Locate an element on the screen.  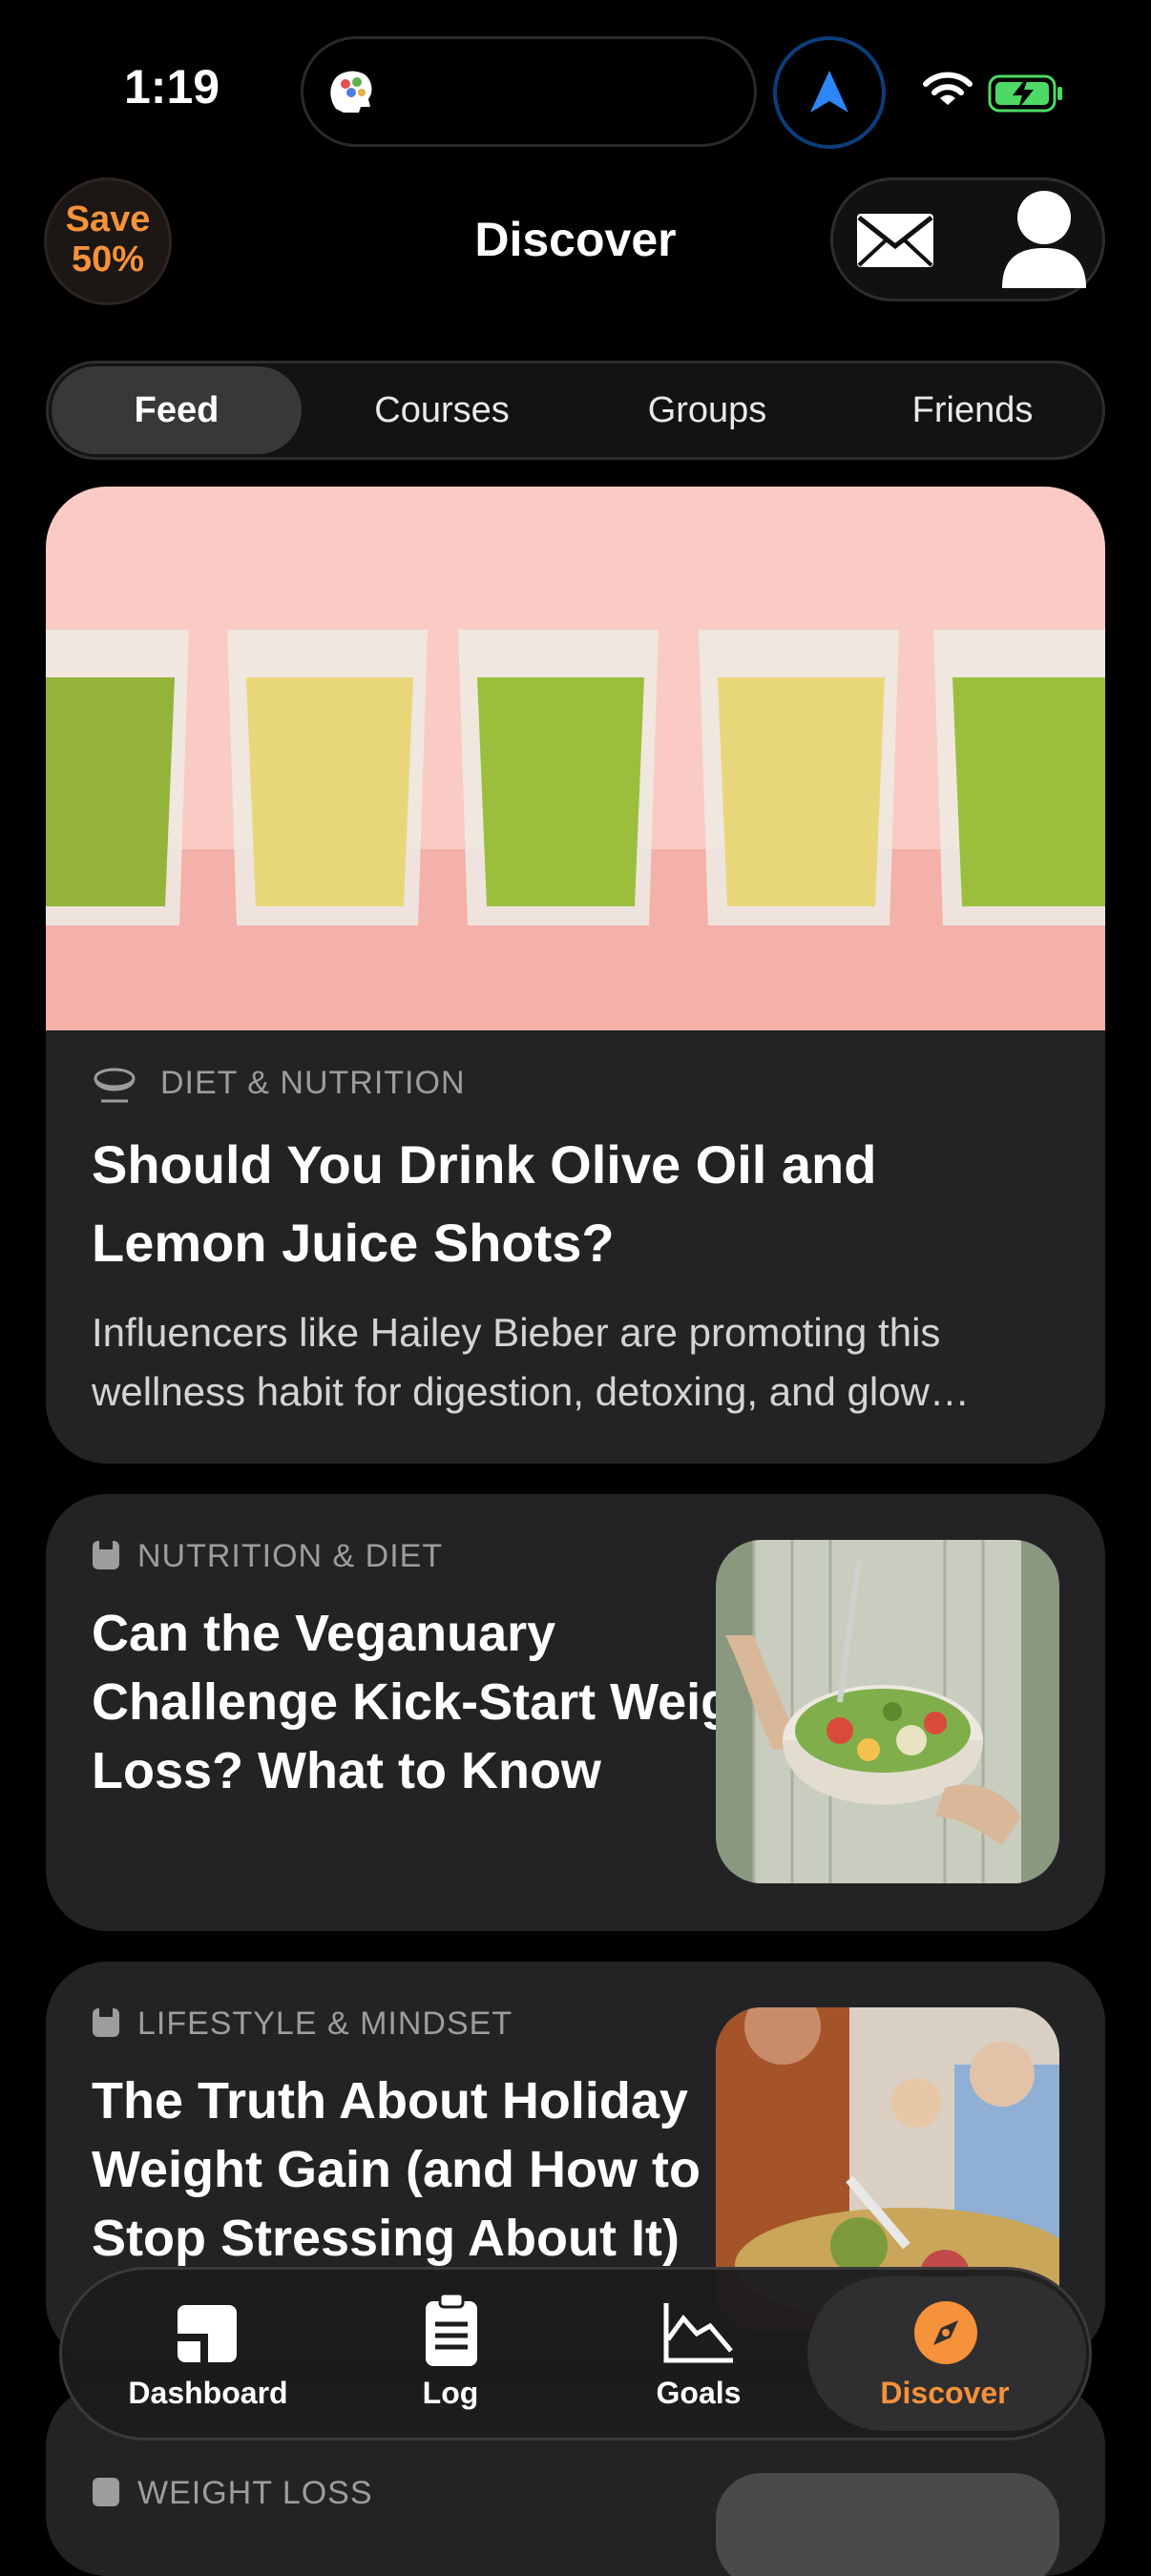
mail-icon is located at coordinates (895, 240).